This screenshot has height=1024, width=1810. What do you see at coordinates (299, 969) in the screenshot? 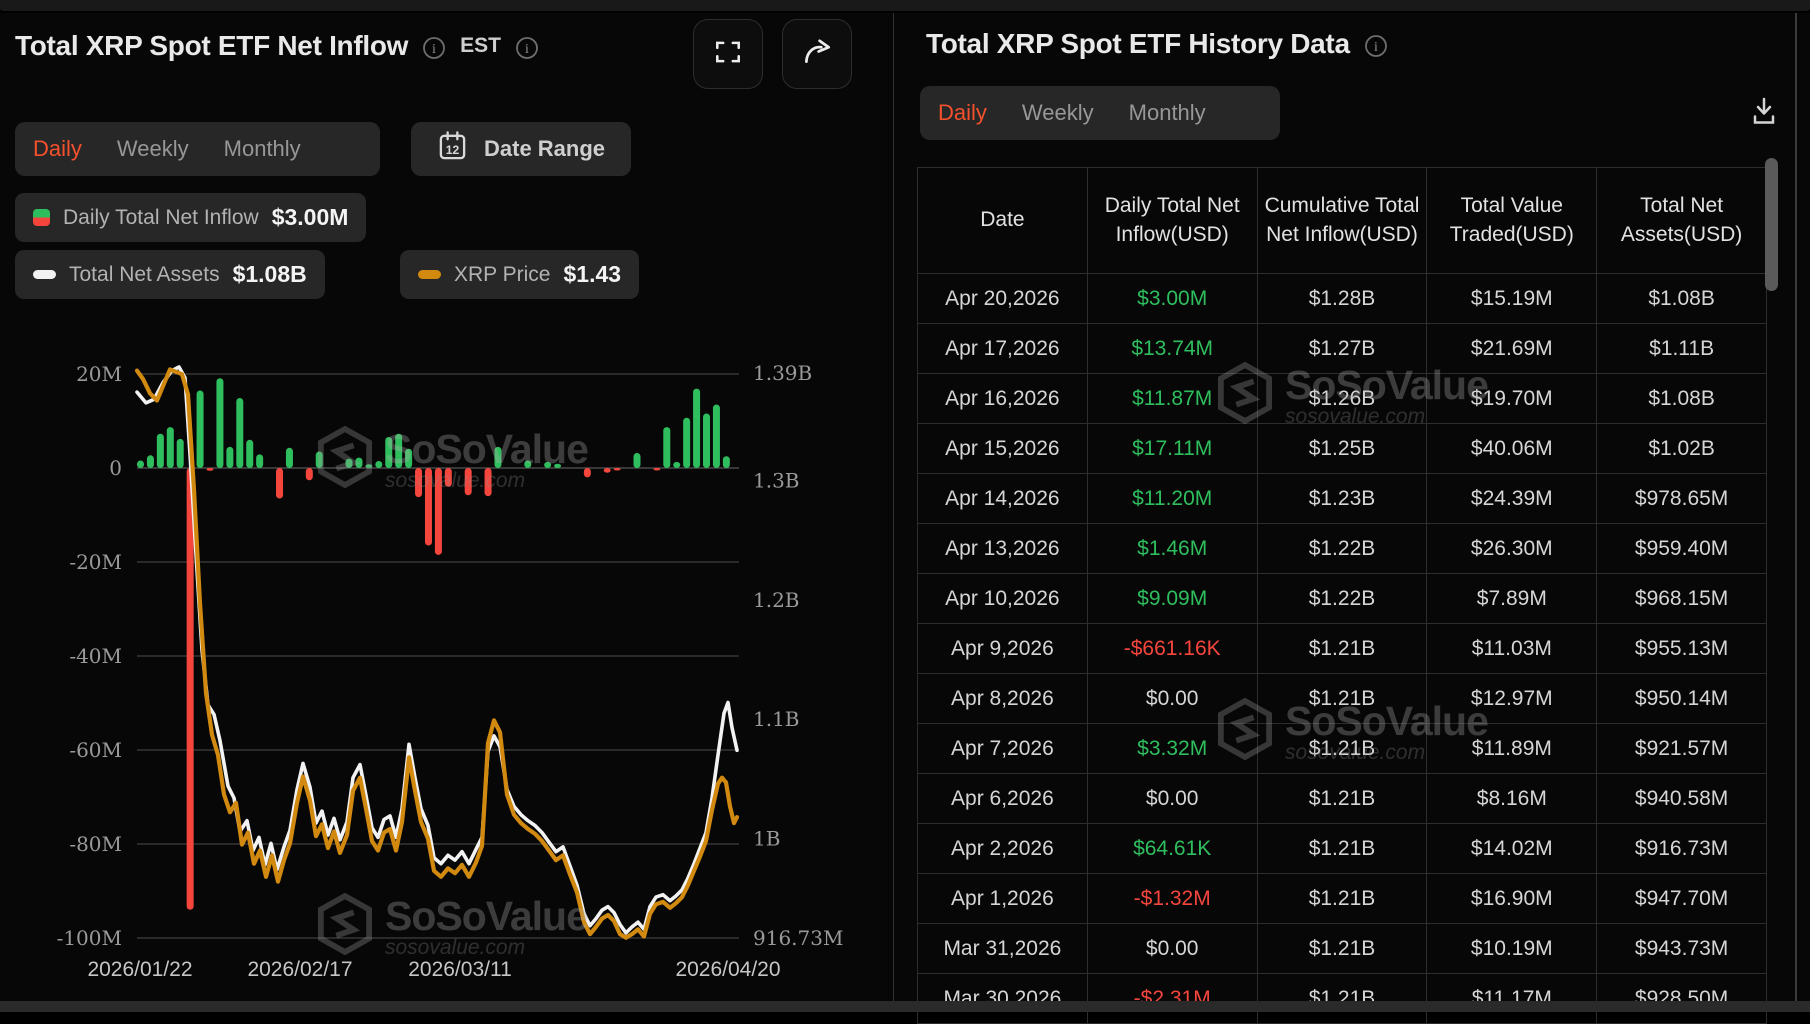
I see `x-axis-date-label: 2026/02/17` at bounding box center [299, 969].